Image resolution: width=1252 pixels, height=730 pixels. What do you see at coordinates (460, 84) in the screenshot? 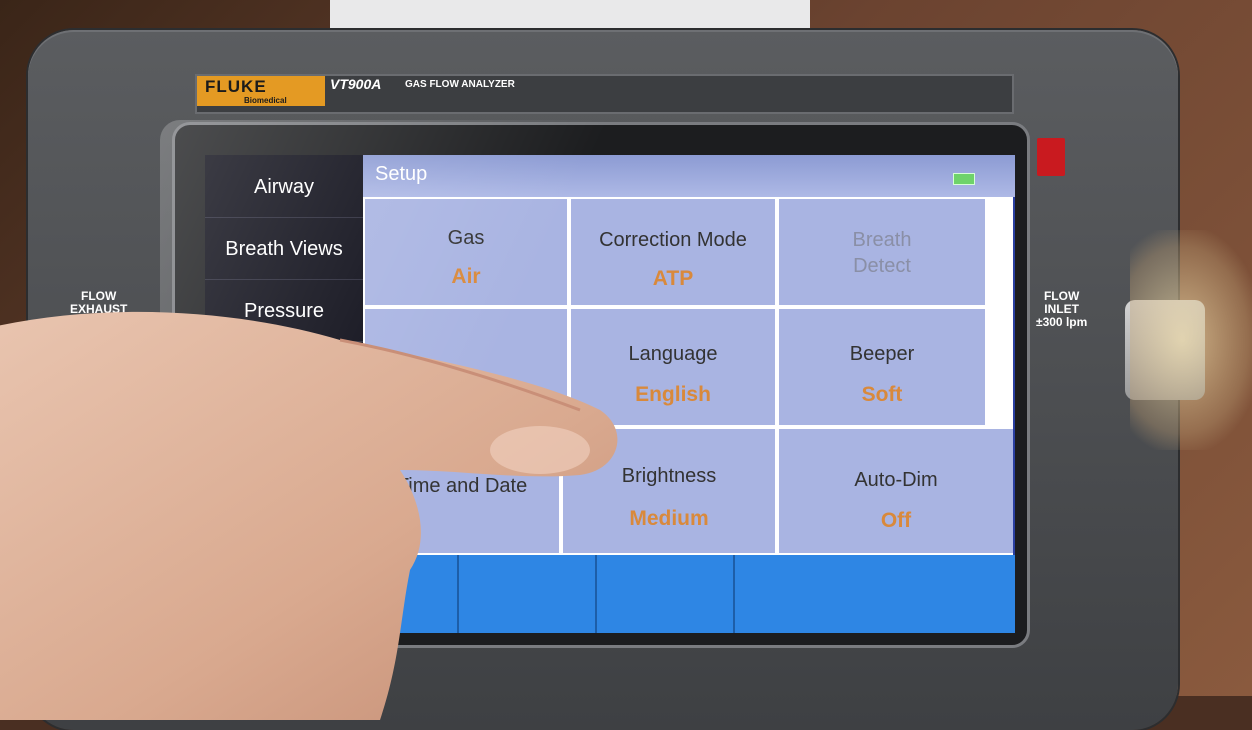
I see `model-description: GAS FLOW ANALYZER` at bounding box center [460, 84].